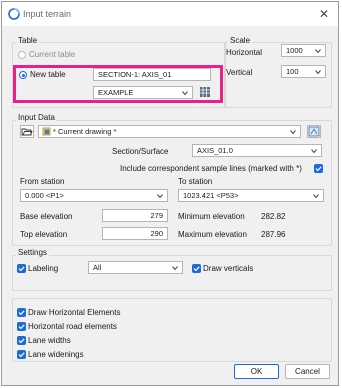  Describe the element at coordinates (273, 216) in the screenshot. I see `min-elevation-value: 282.82` at that location.